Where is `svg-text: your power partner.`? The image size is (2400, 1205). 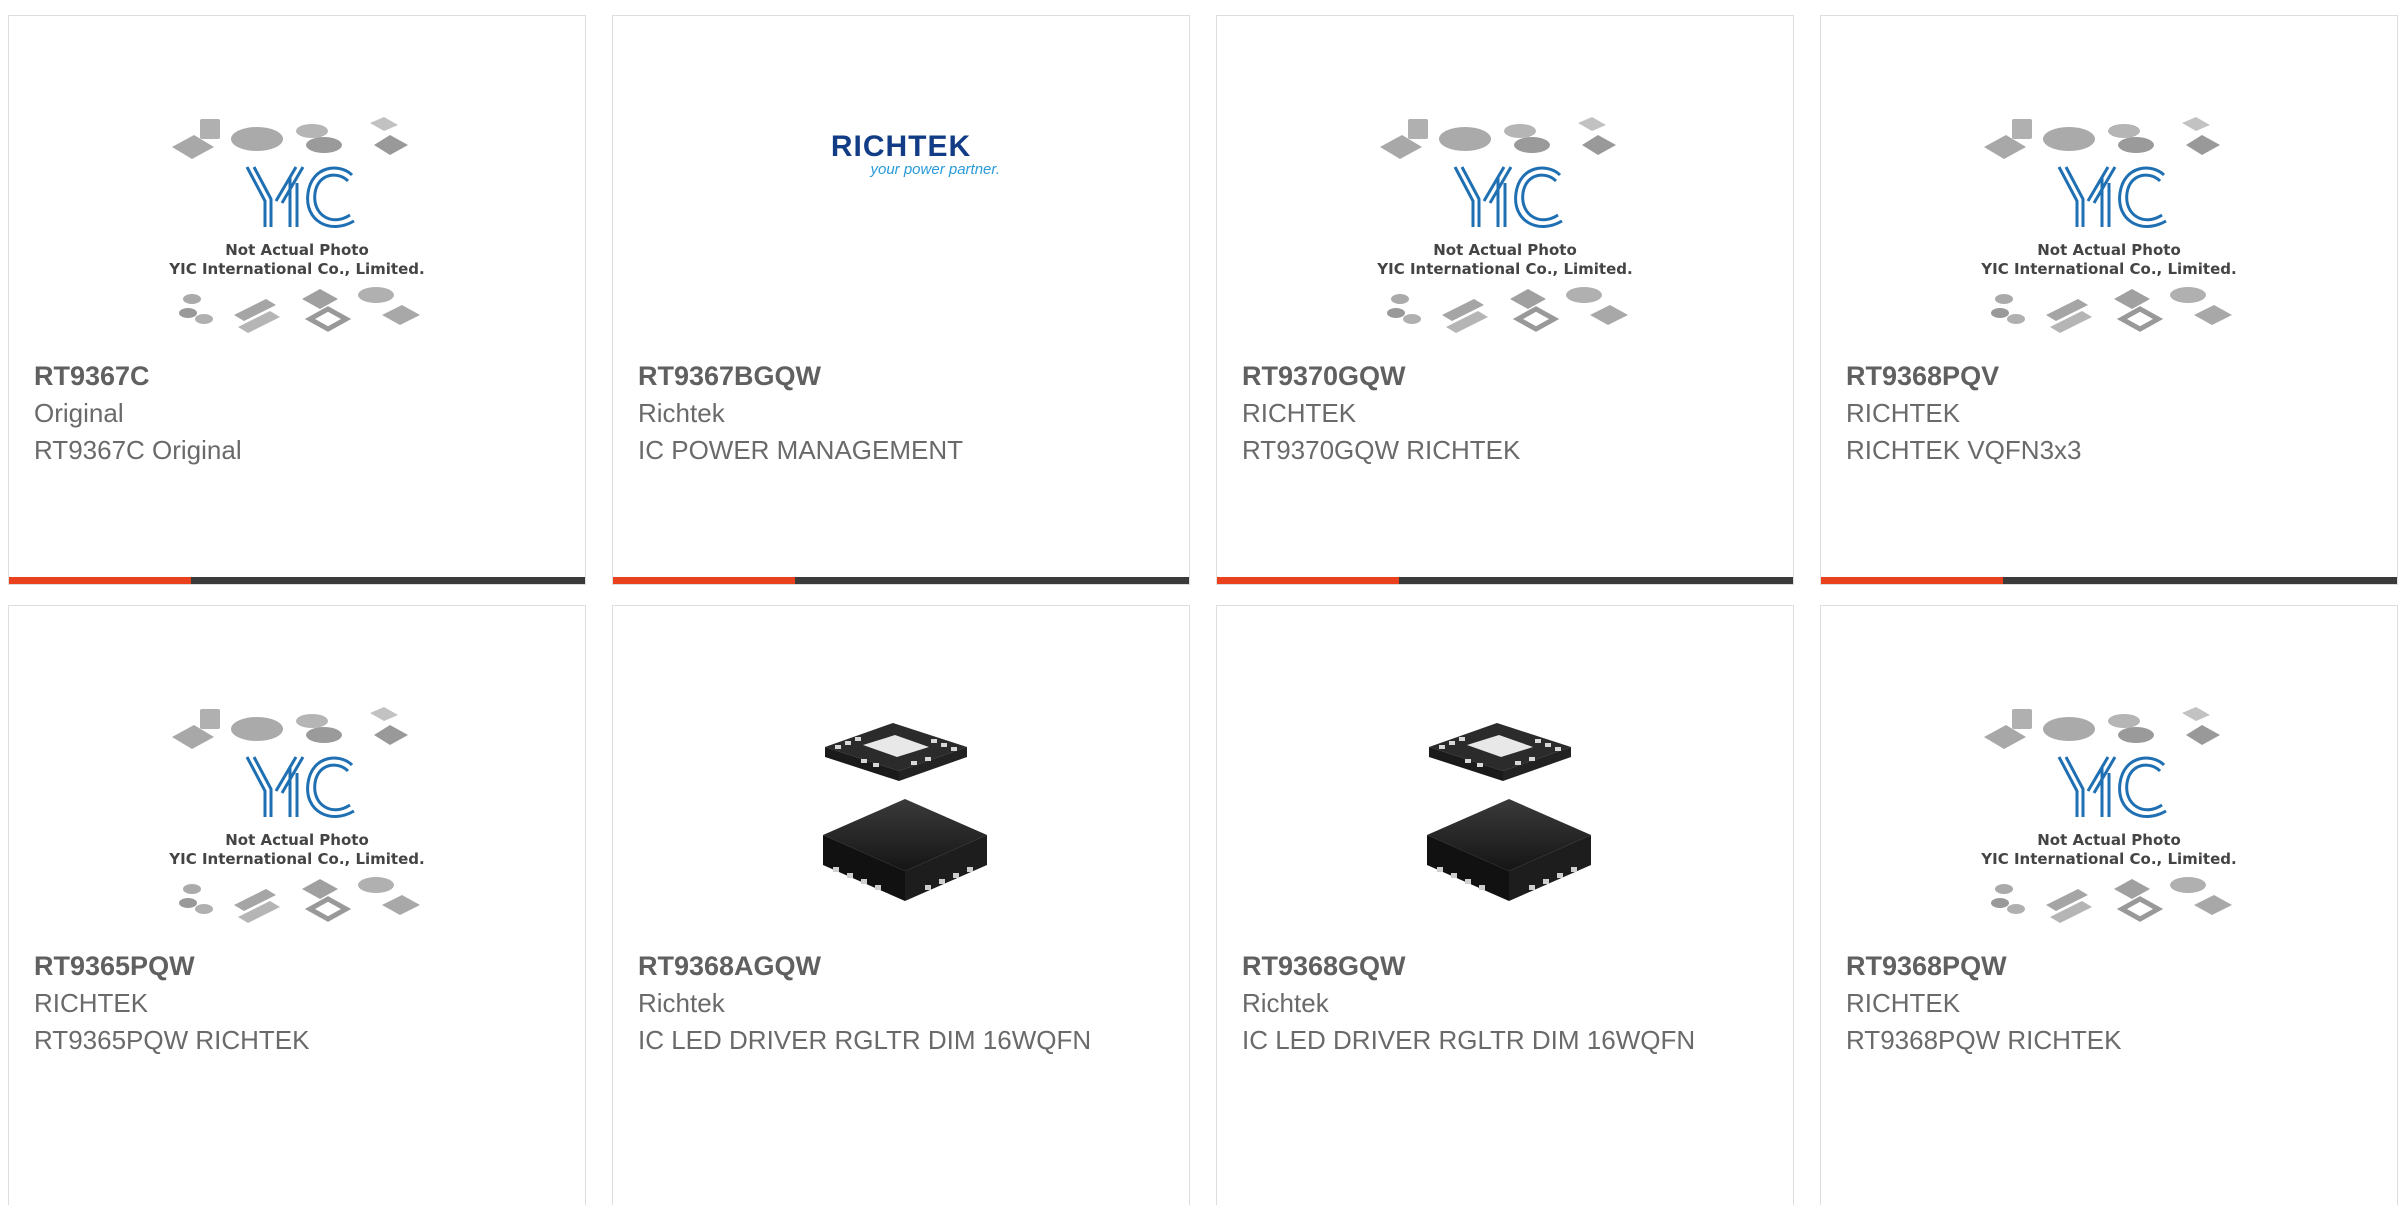 svg-text: your power partner. is located at coordinates (934, 169).